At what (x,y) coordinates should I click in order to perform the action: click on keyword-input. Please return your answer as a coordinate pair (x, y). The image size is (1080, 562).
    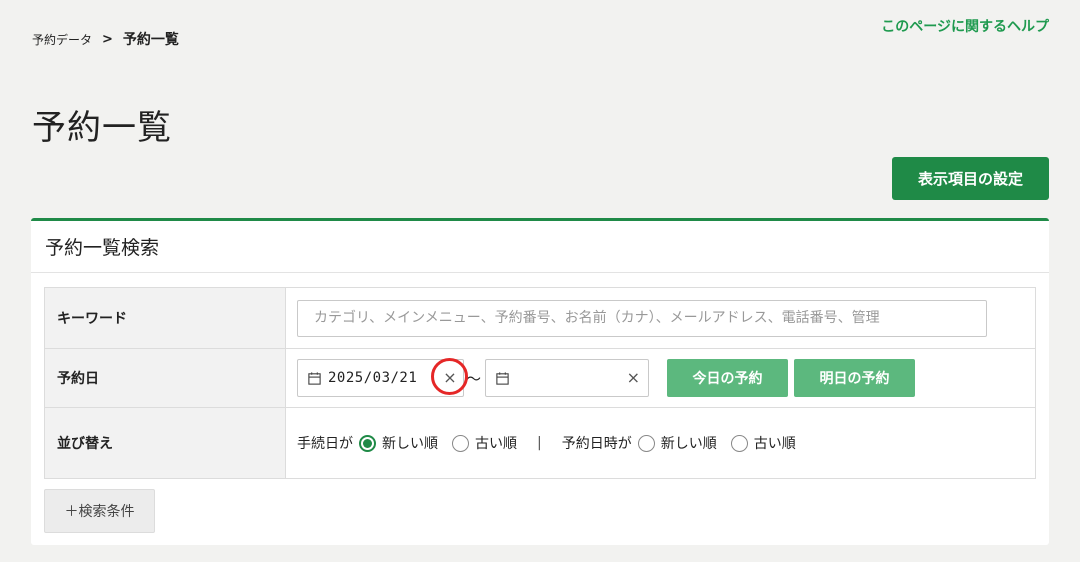
    Looking at the image, I should click on (642, 318).